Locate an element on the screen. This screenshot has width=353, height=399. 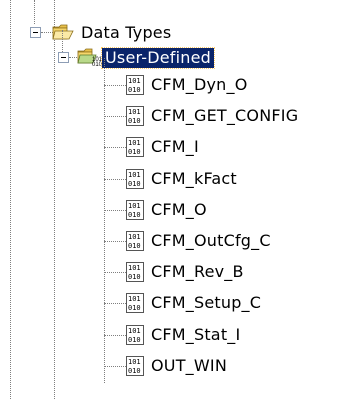
tree-node-datatype: 101 010 CFM_Stat_I is located at coordinates (176, 335).